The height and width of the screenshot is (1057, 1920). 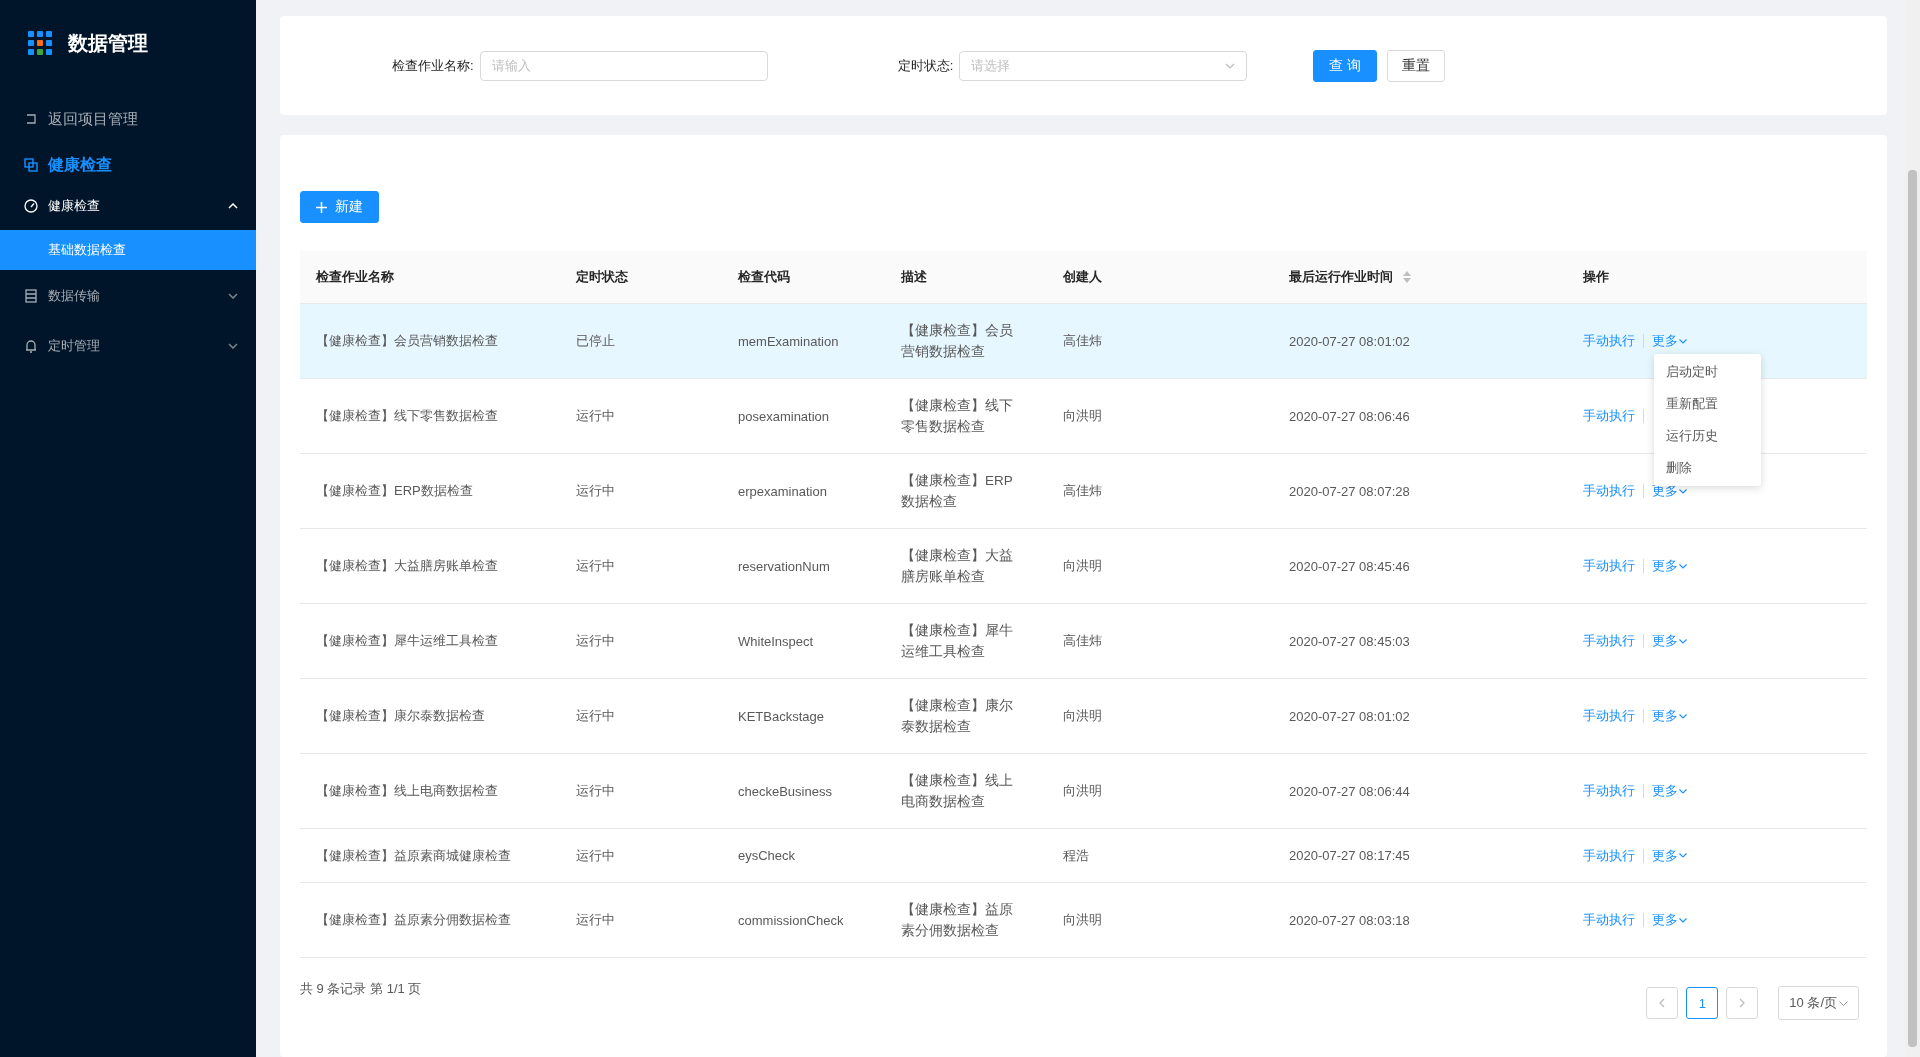 What do you see at coordinates (1707, 404) in the screenshot?
I see `menu-option: 重新配置` at bounding box center [1707, 404].